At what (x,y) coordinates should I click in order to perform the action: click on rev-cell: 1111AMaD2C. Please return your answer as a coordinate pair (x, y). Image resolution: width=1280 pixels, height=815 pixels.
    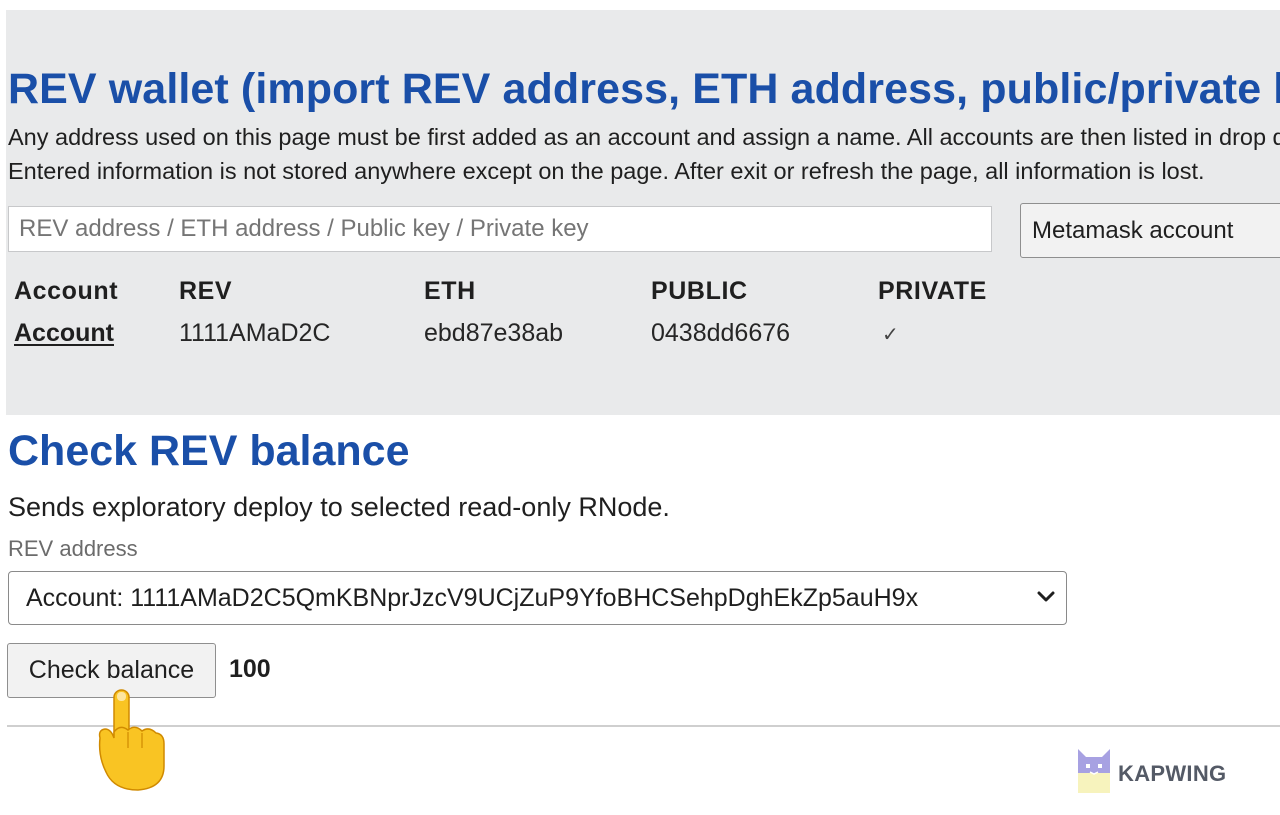
    Looking at the image, I should click on (255, 332).